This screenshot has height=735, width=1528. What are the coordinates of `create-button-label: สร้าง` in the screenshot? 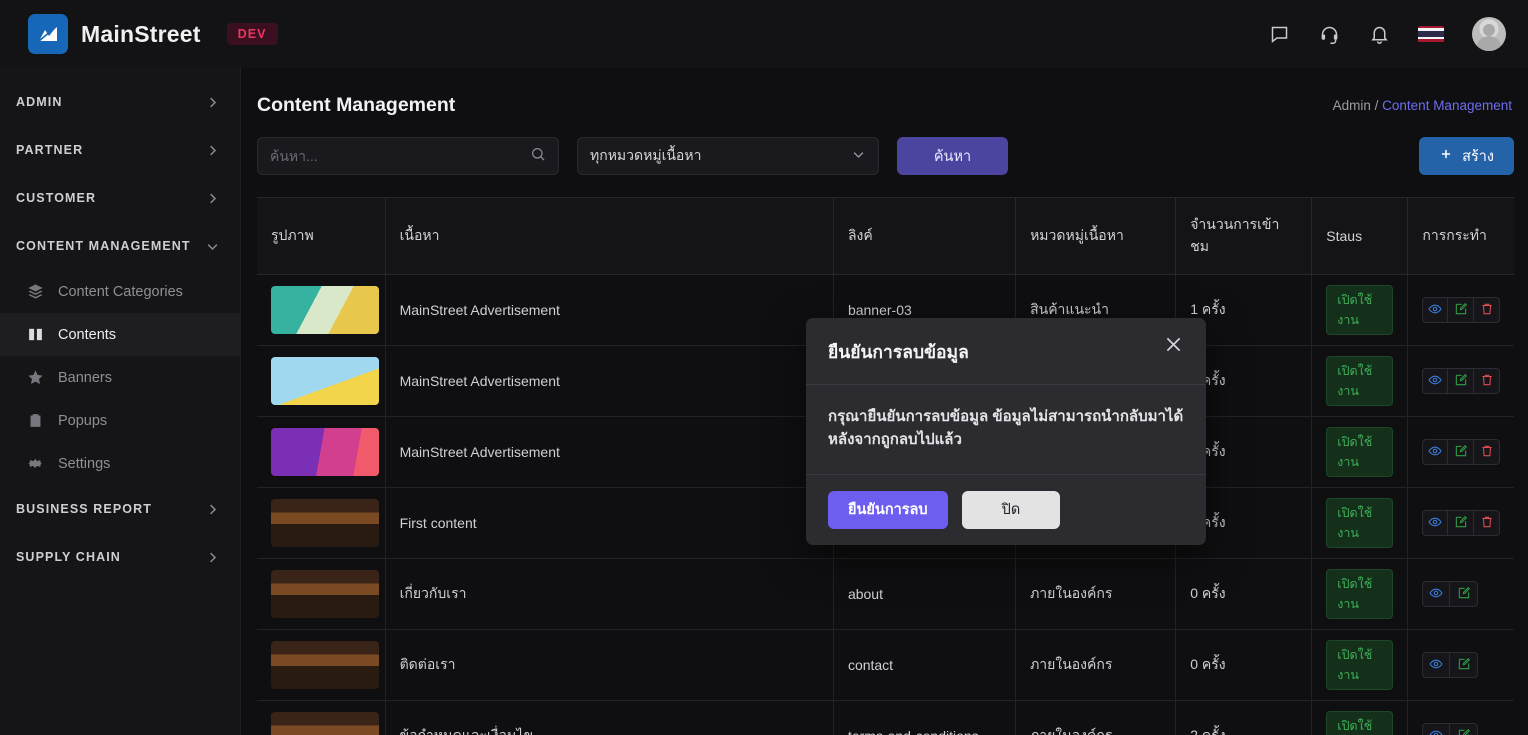 It's located at (1478, 156).